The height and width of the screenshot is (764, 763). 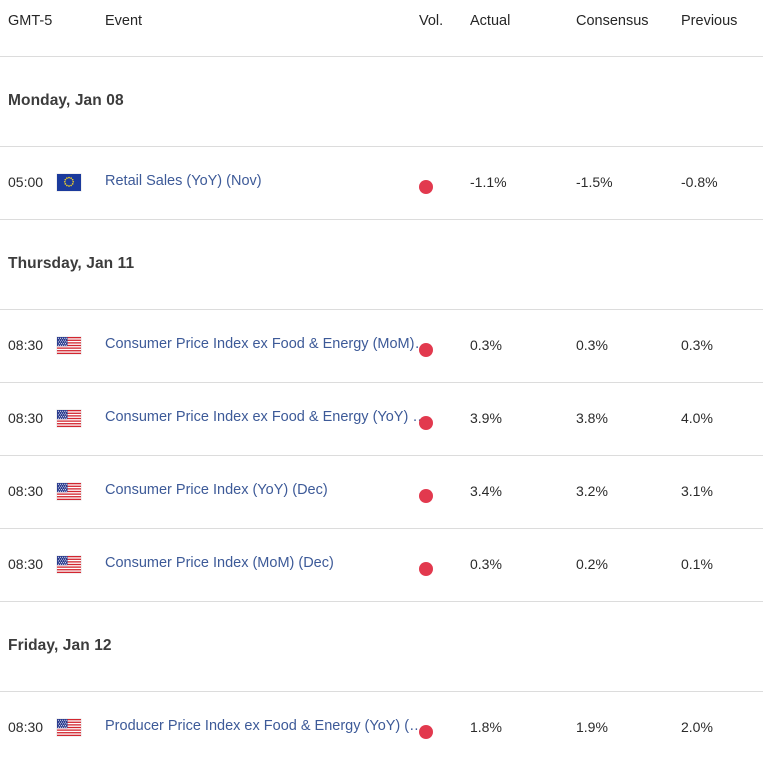 I want to click on event-name-link: Retail Sales (YoY) (Nov), so click(x=267, y=181).